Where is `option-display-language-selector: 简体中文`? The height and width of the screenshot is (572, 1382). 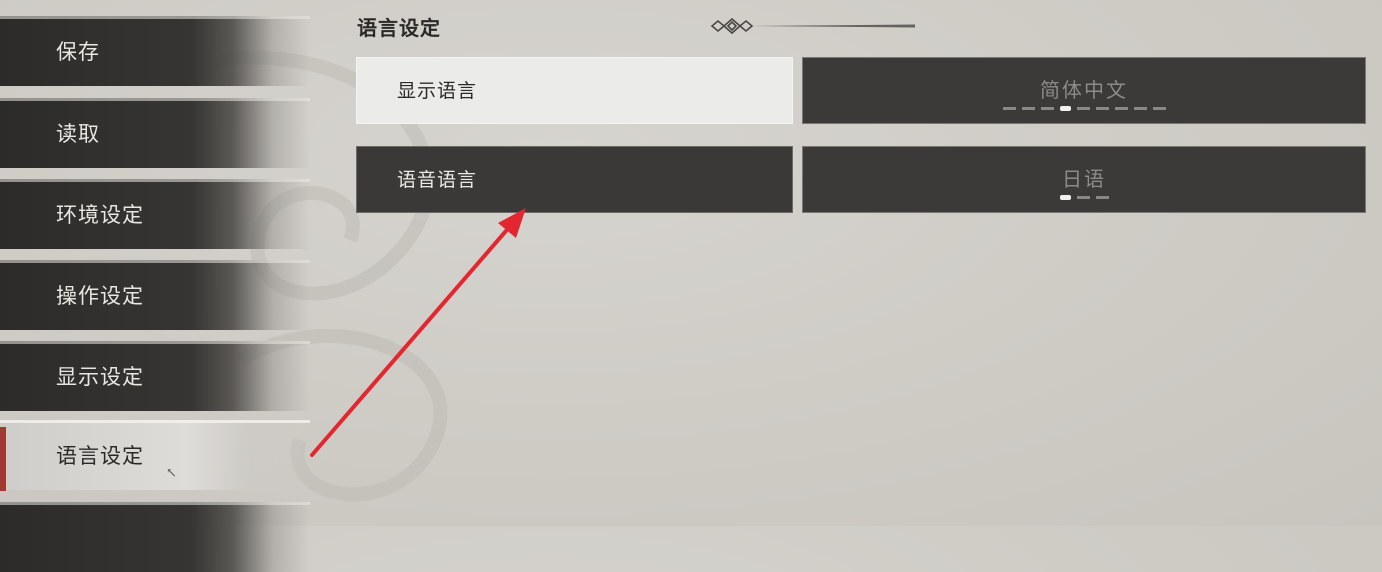
option-display-language-selector: 简体中文 is located at coordinates (1084, 90).